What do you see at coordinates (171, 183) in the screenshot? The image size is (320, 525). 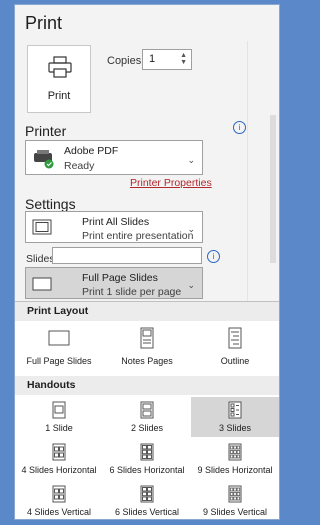 I see `printer-properties-link: Printer Properties` at bounding box center [171, 183].